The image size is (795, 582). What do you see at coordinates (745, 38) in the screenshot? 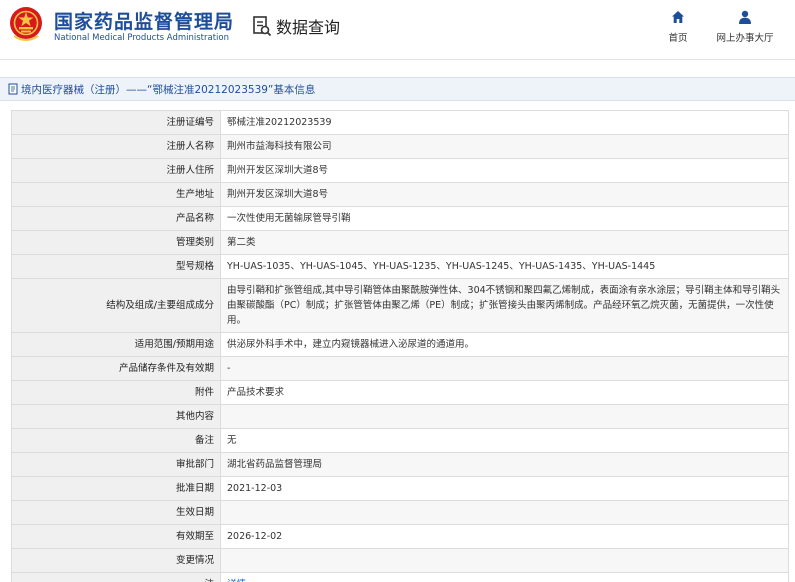
I see `nav-online-hall-label: 网上办事大厅` at bounding box center [745, 38].